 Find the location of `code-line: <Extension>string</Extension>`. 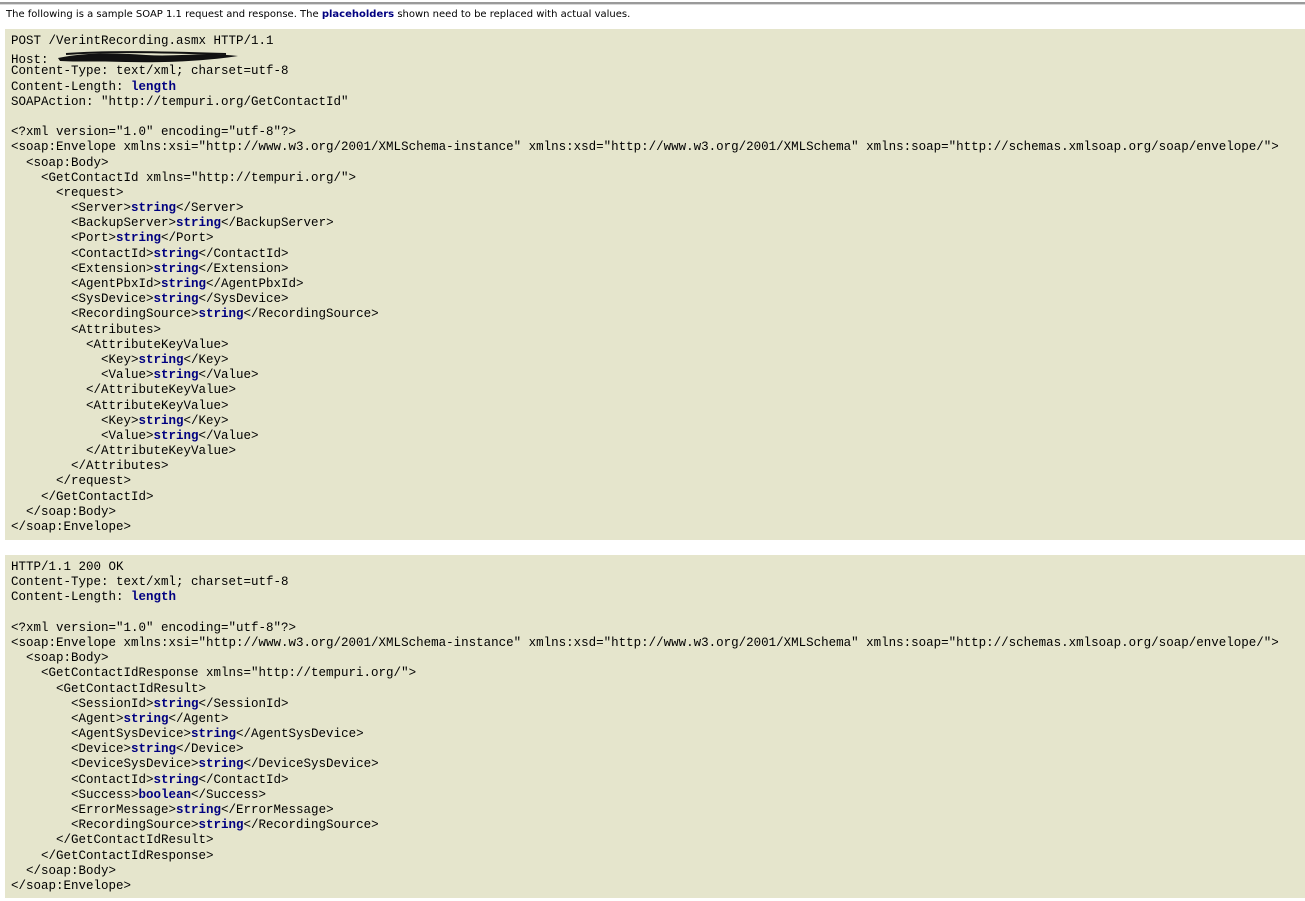

code-line: <Extension>string</Extension> is located at coordinates (658, 269).